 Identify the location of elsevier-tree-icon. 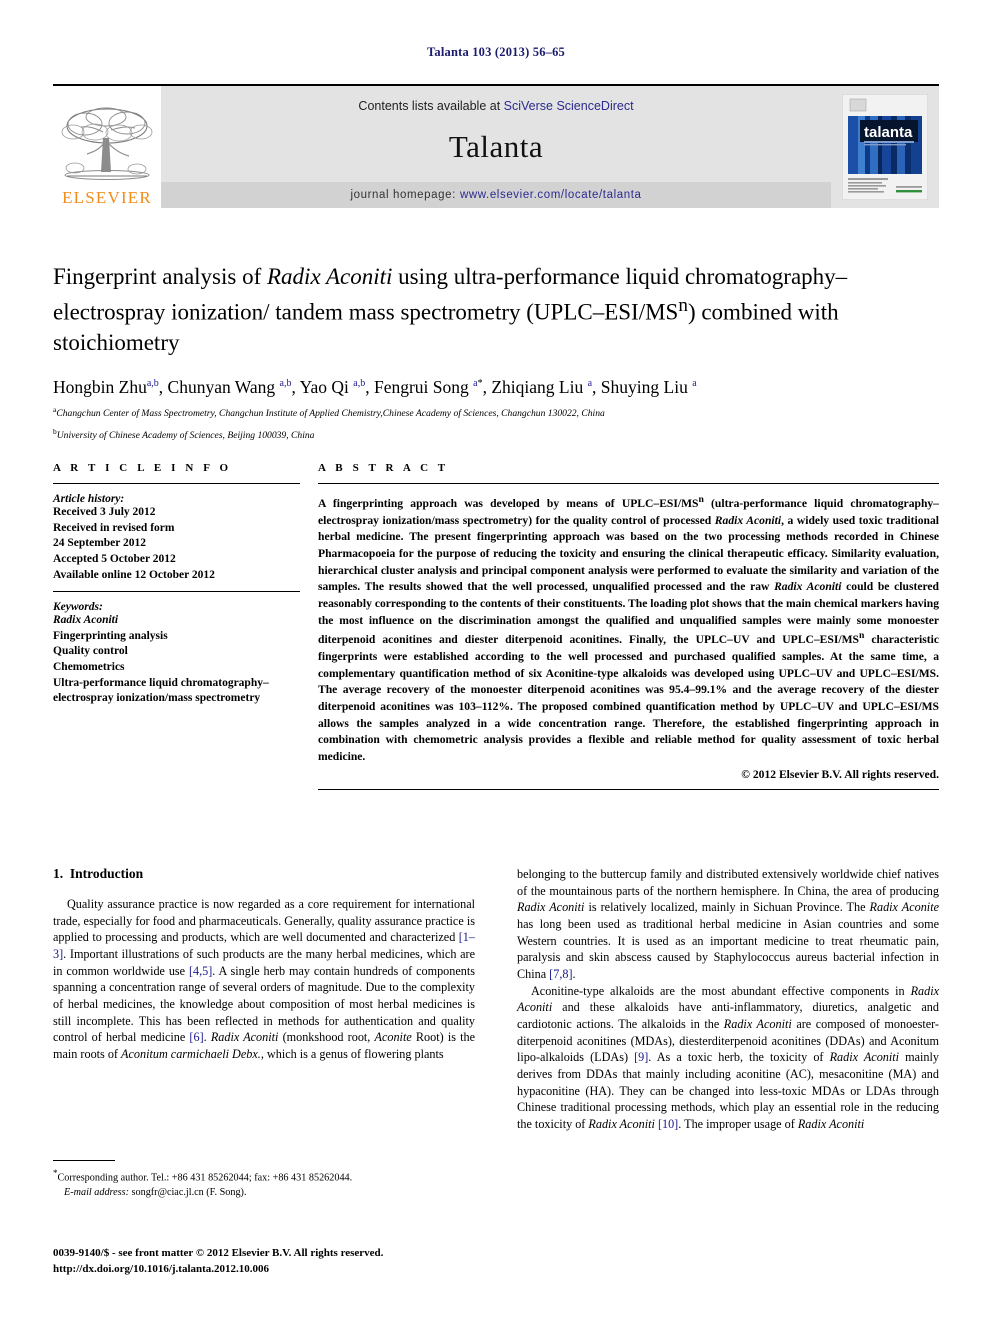
(107, 143).